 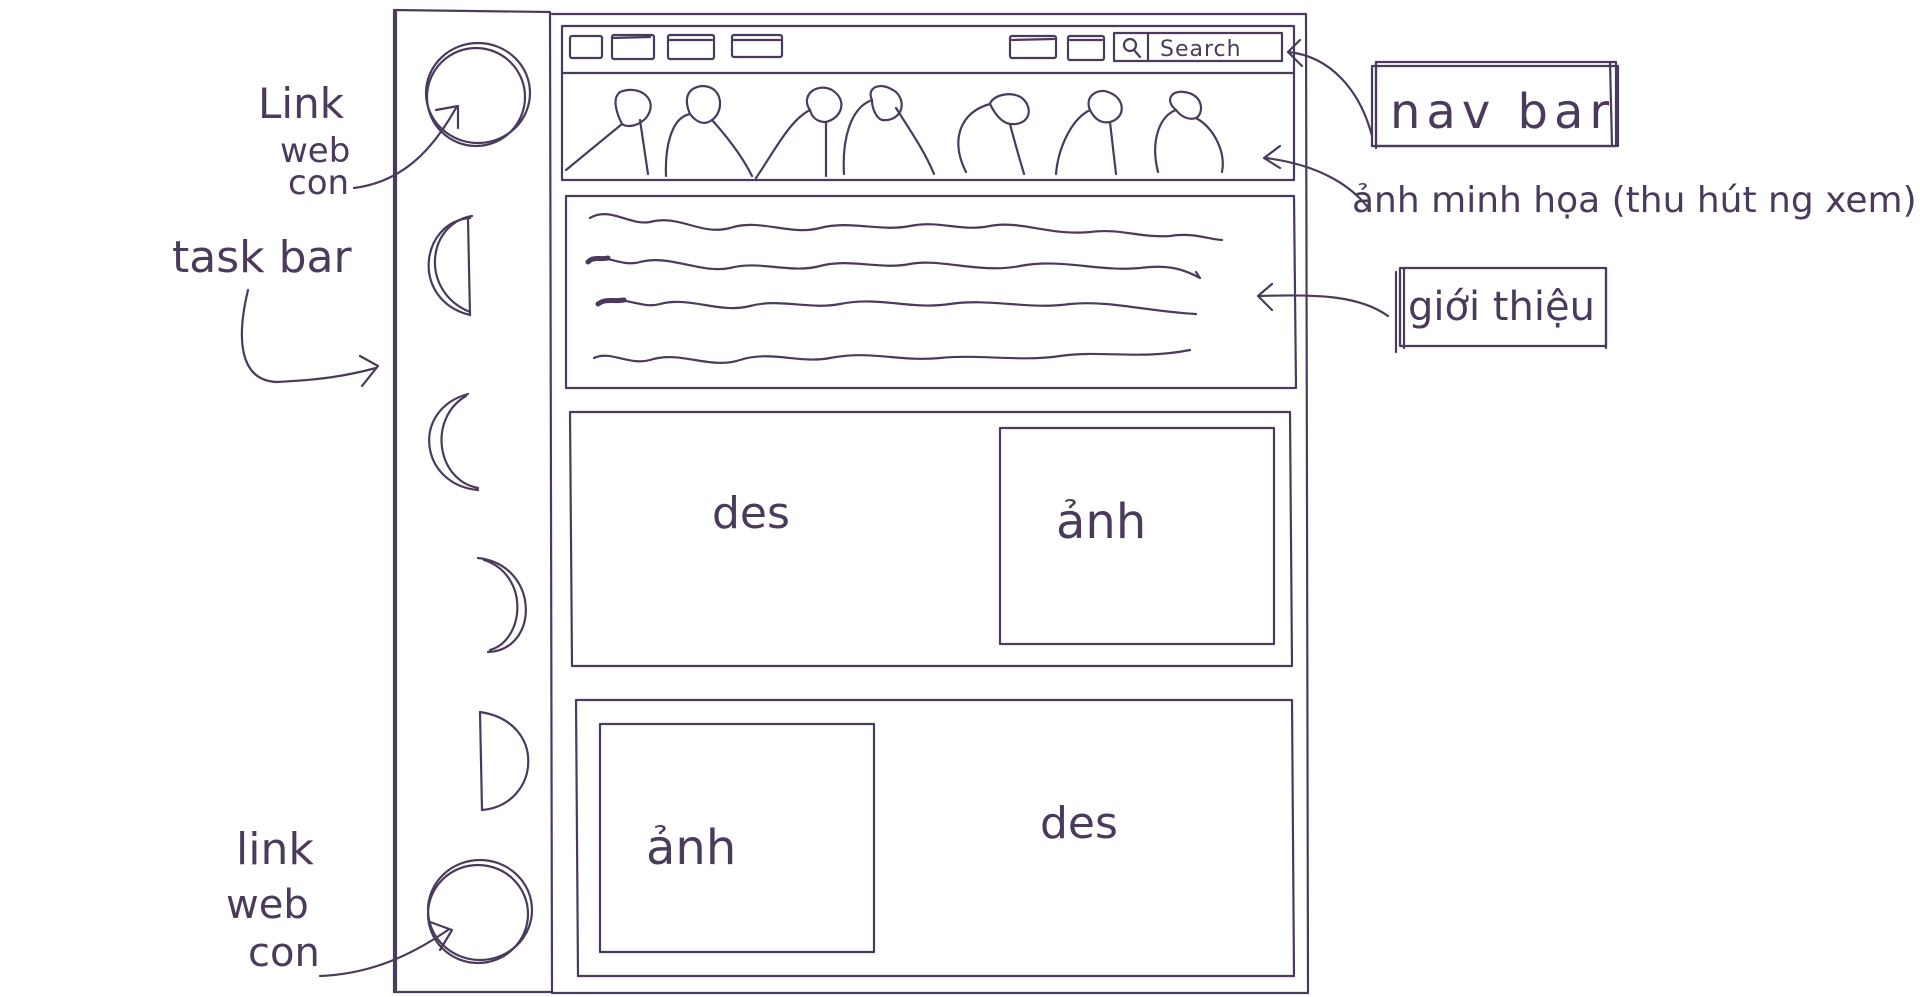 What do you see at coordinates (894, 132) in the screenshot?
I see `hero-illustration` at bounding box center [894, 132].